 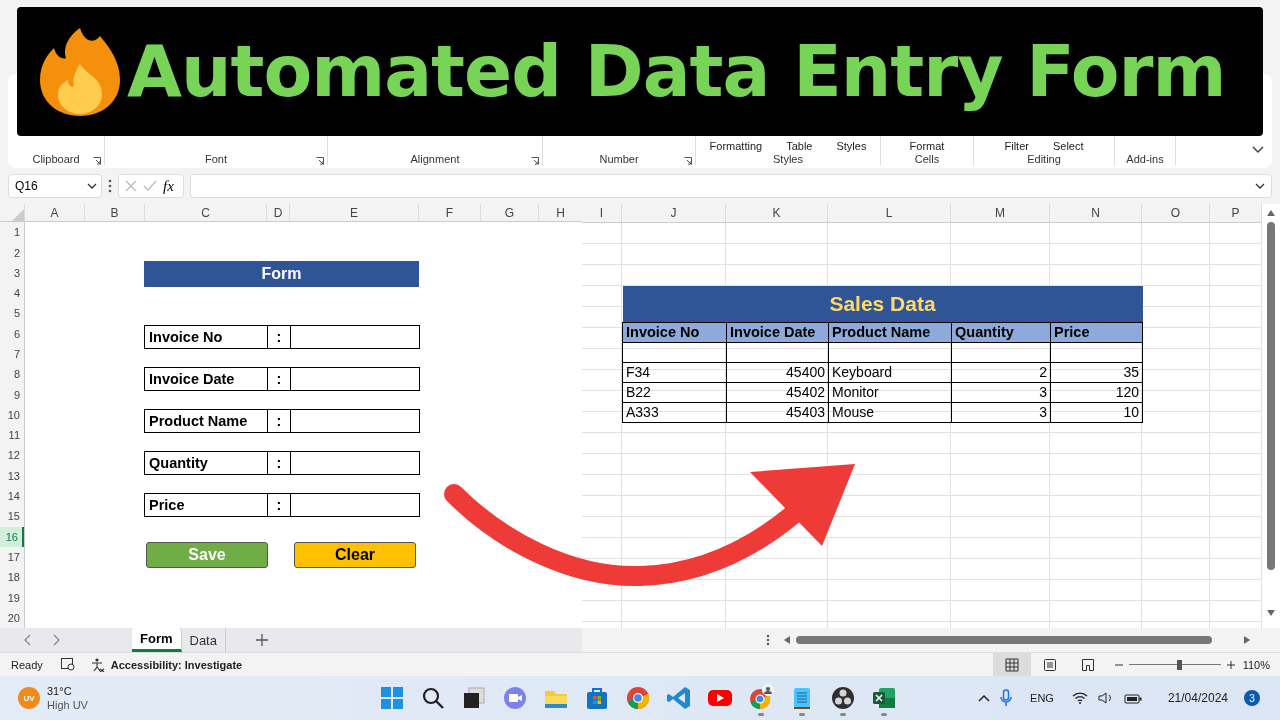 I want to click on table-cell: Monitor, so click(x=890, y=392).